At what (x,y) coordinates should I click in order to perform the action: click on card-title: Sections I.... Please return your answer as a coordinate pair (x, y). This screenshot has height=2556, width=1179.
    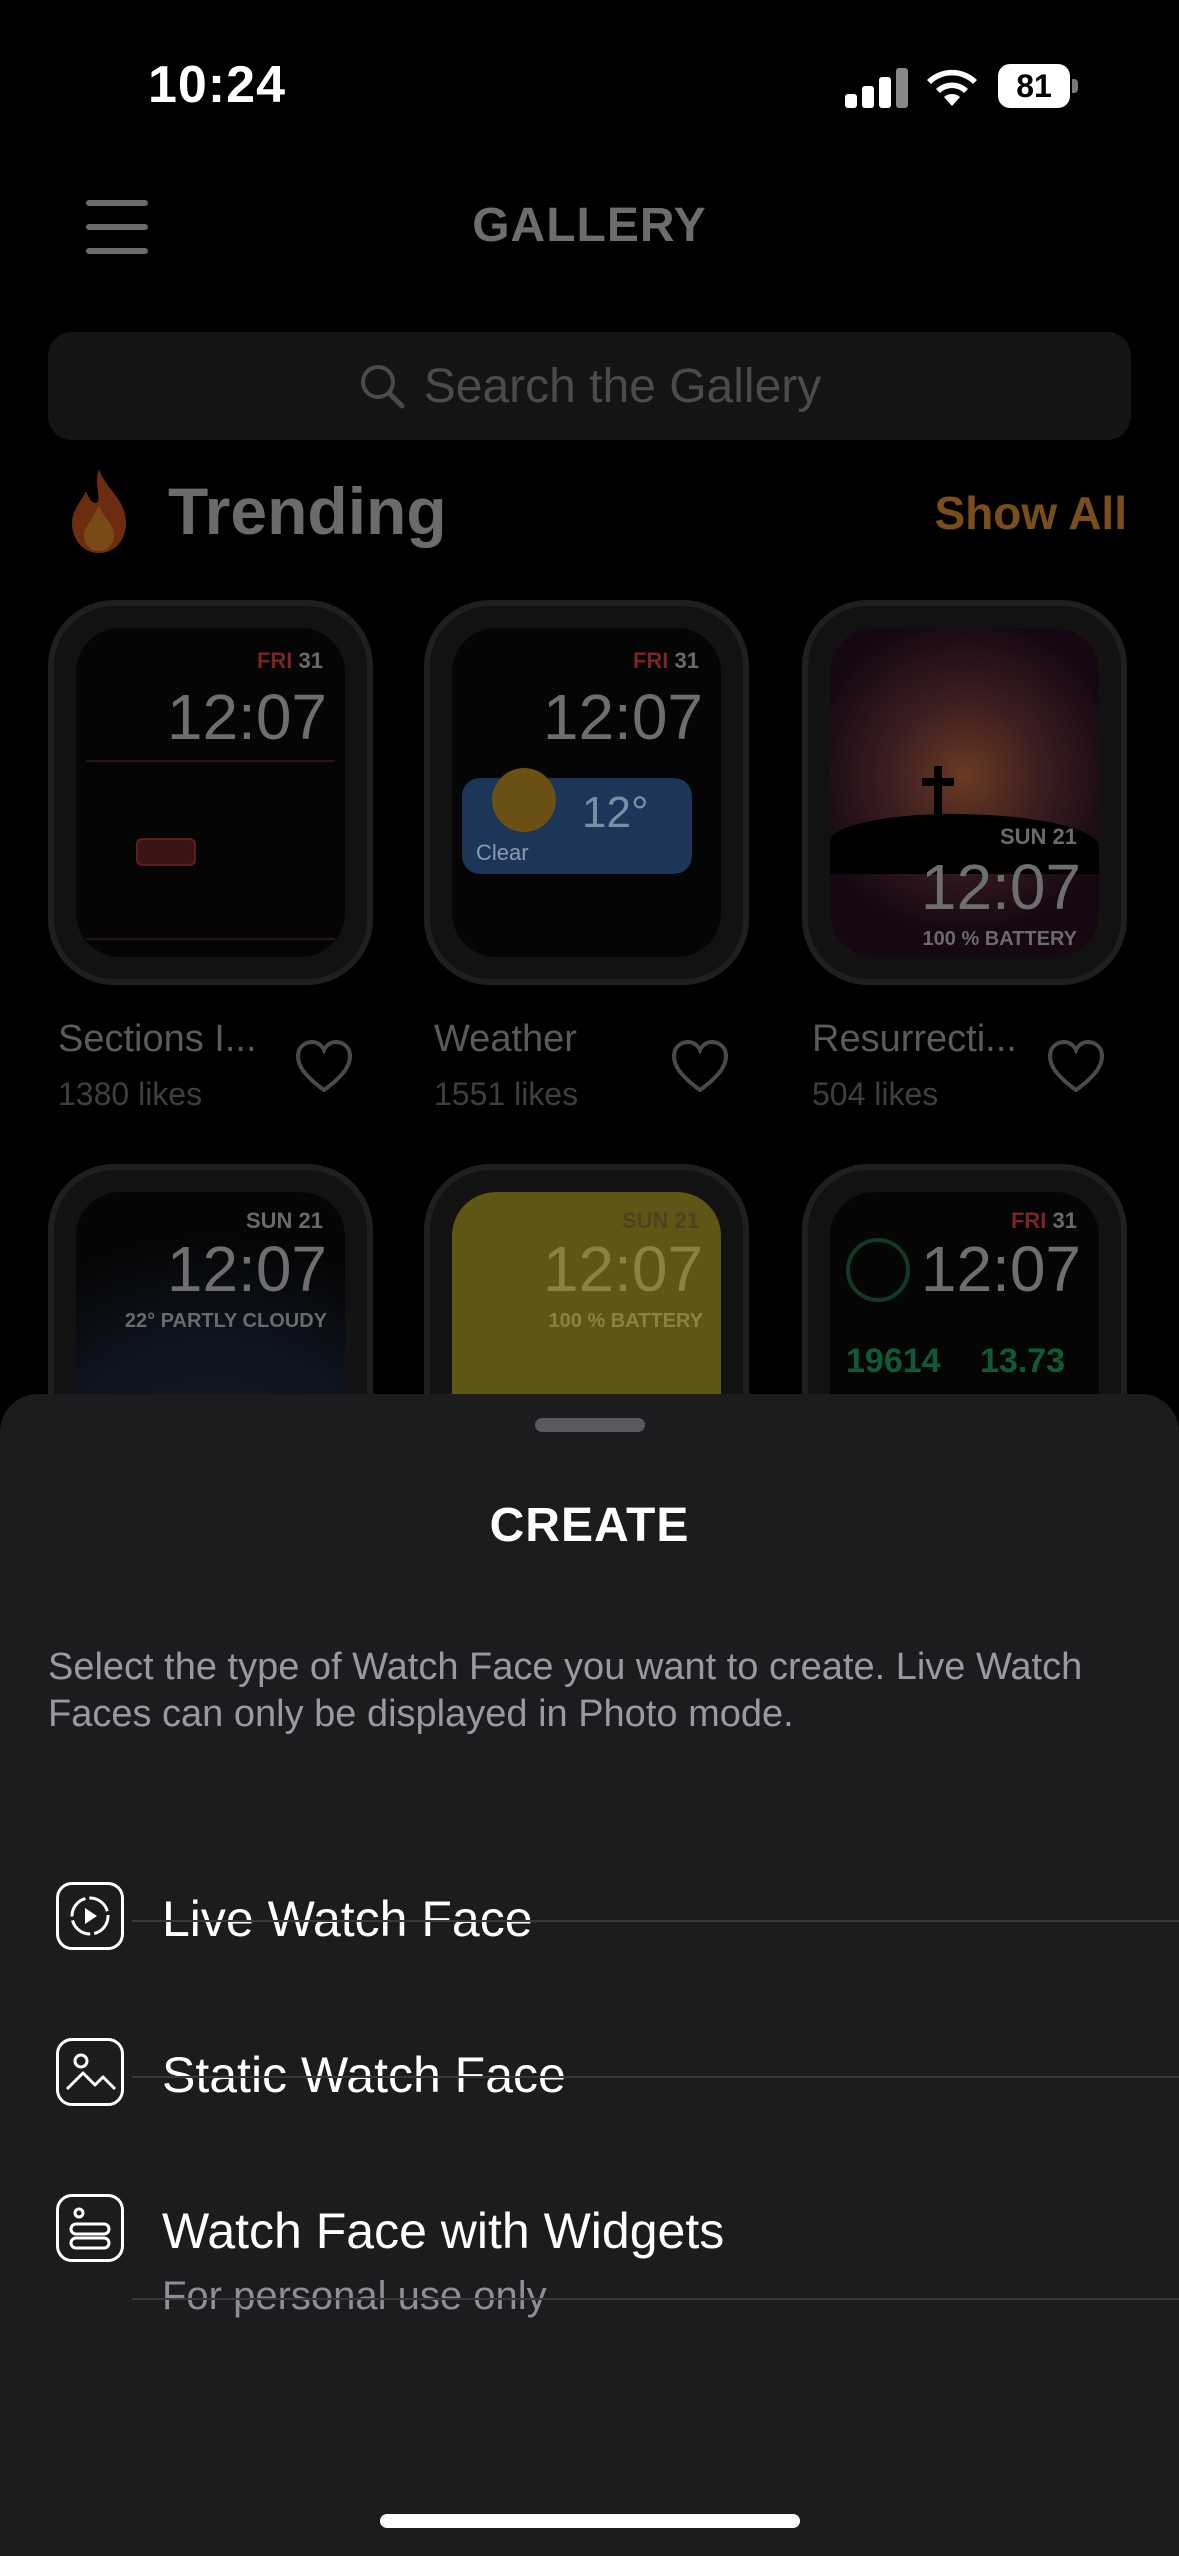
    Looking at the image, I should click on (157, 1039).